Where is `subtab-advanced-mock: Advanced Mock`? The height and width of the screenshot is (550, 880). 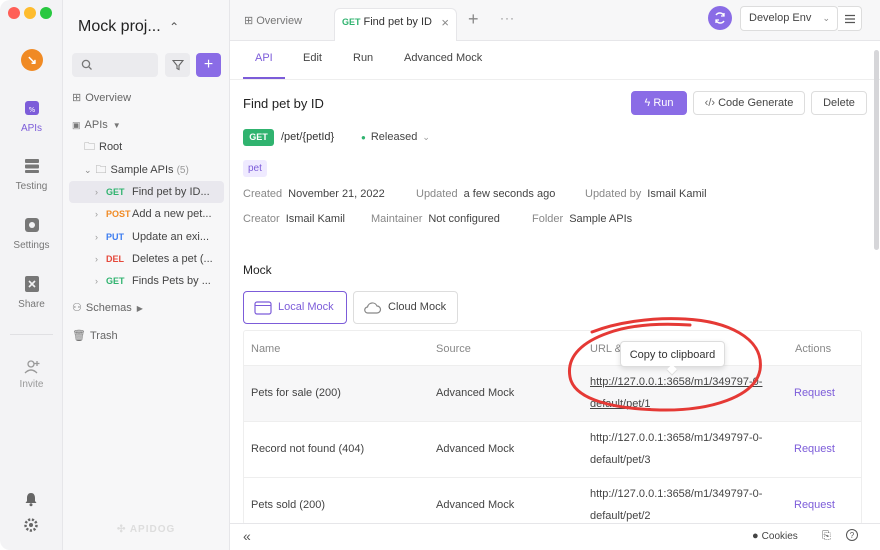
subtab-advanced-mock: Advanced Mock is located at coordinates (443, 58).